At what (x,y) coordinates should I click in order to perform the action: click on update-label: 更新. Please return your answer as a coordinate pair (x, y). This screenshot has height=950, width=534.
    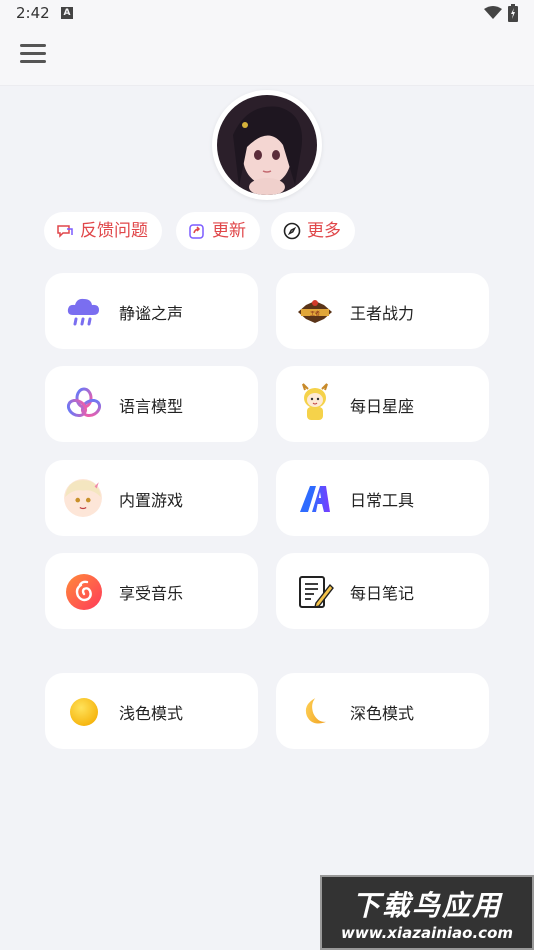
    Looking at the image, I should click on (229, 231).